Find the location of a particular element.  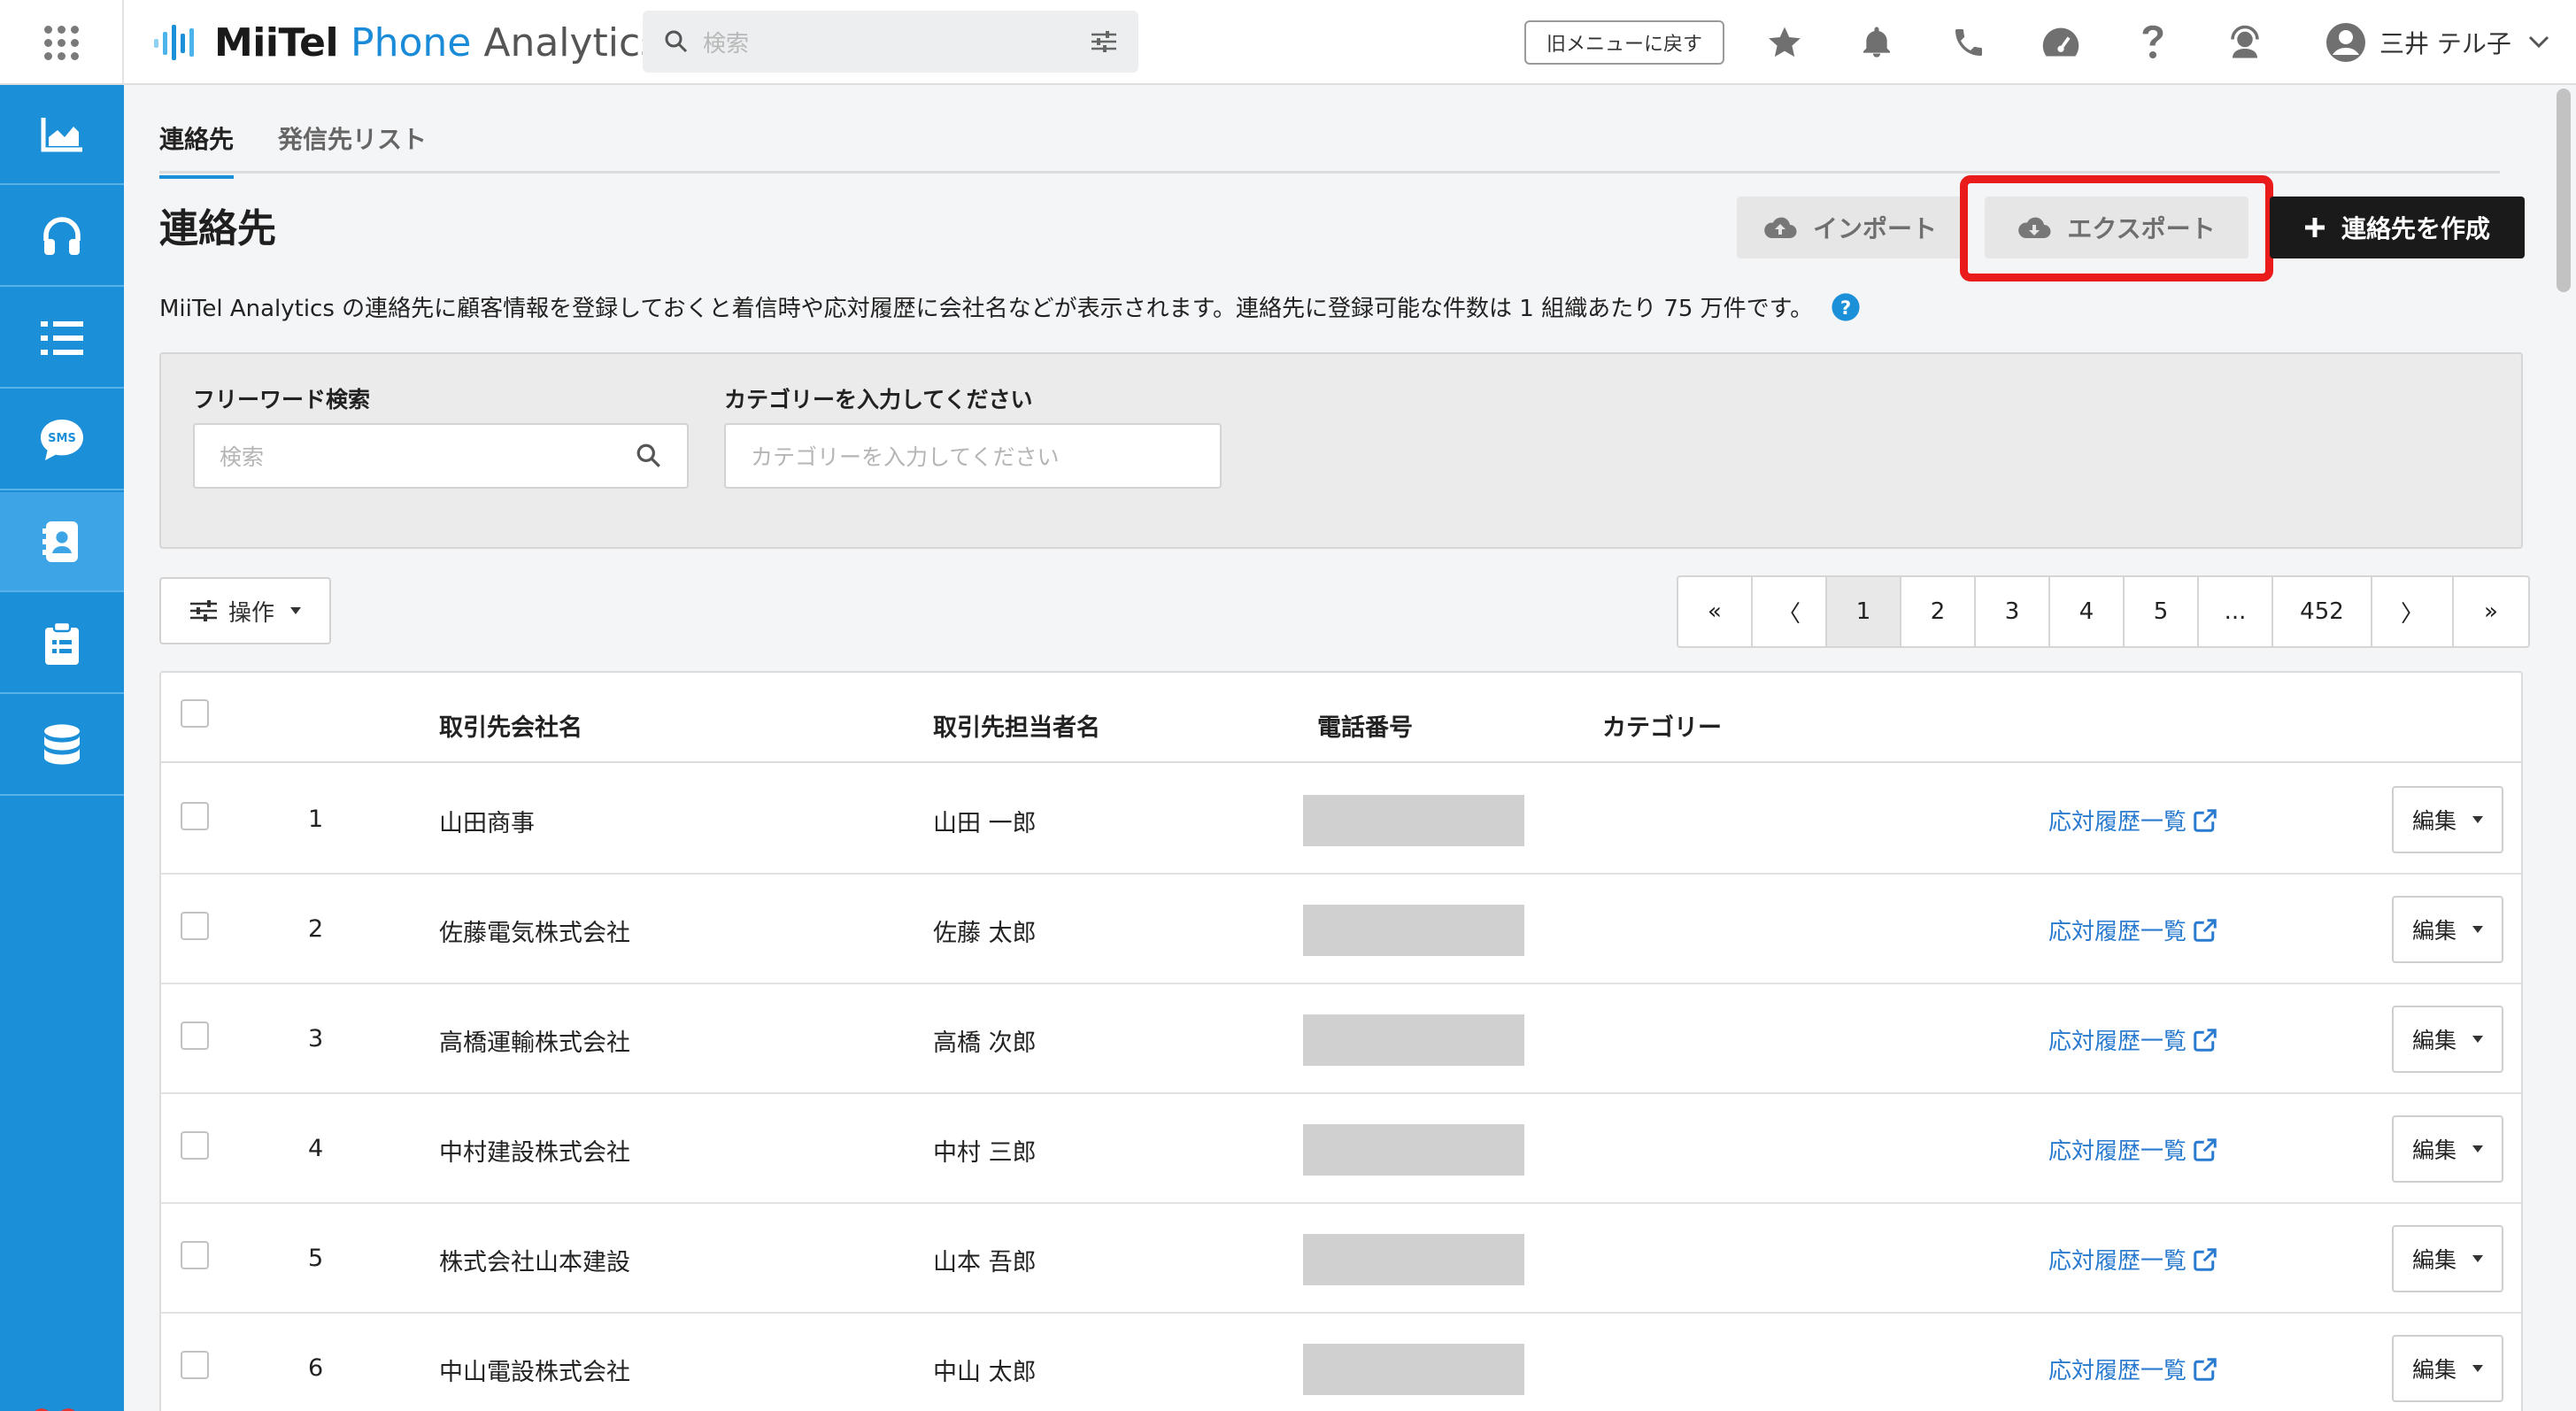

contact-name: 中山 太郎 is located at coordinates (985, 1372).